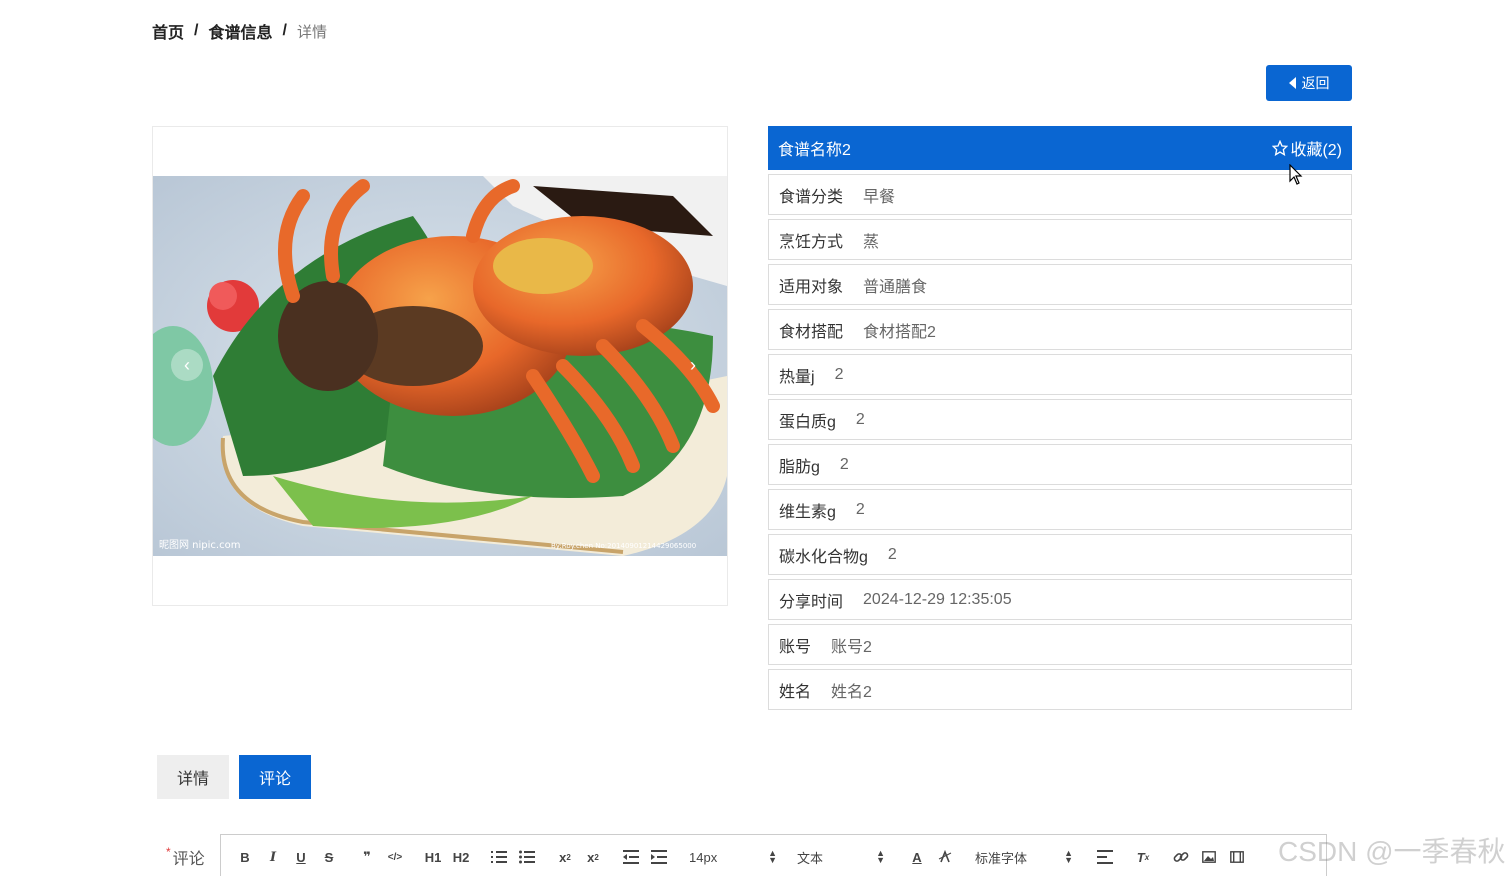 The height and width of the screenshot is (876, 1510). What do you see at coordinates (433, 857) in the screenshot?
I see `heading1-button: H1` at bounding box center [433, 857].